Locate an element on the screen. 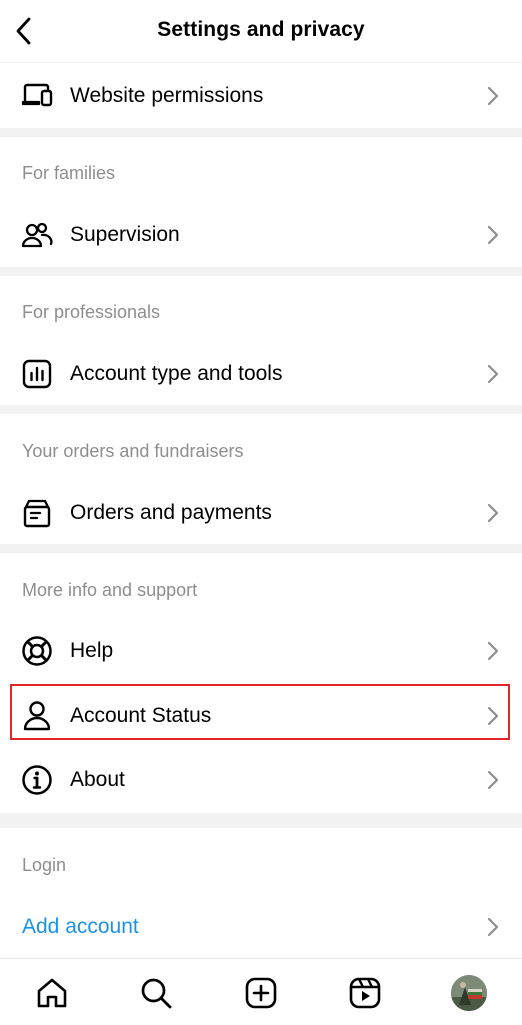 The width and height of the screenshot is (522, 1025). search-tab is located at coordinates (156, 993).